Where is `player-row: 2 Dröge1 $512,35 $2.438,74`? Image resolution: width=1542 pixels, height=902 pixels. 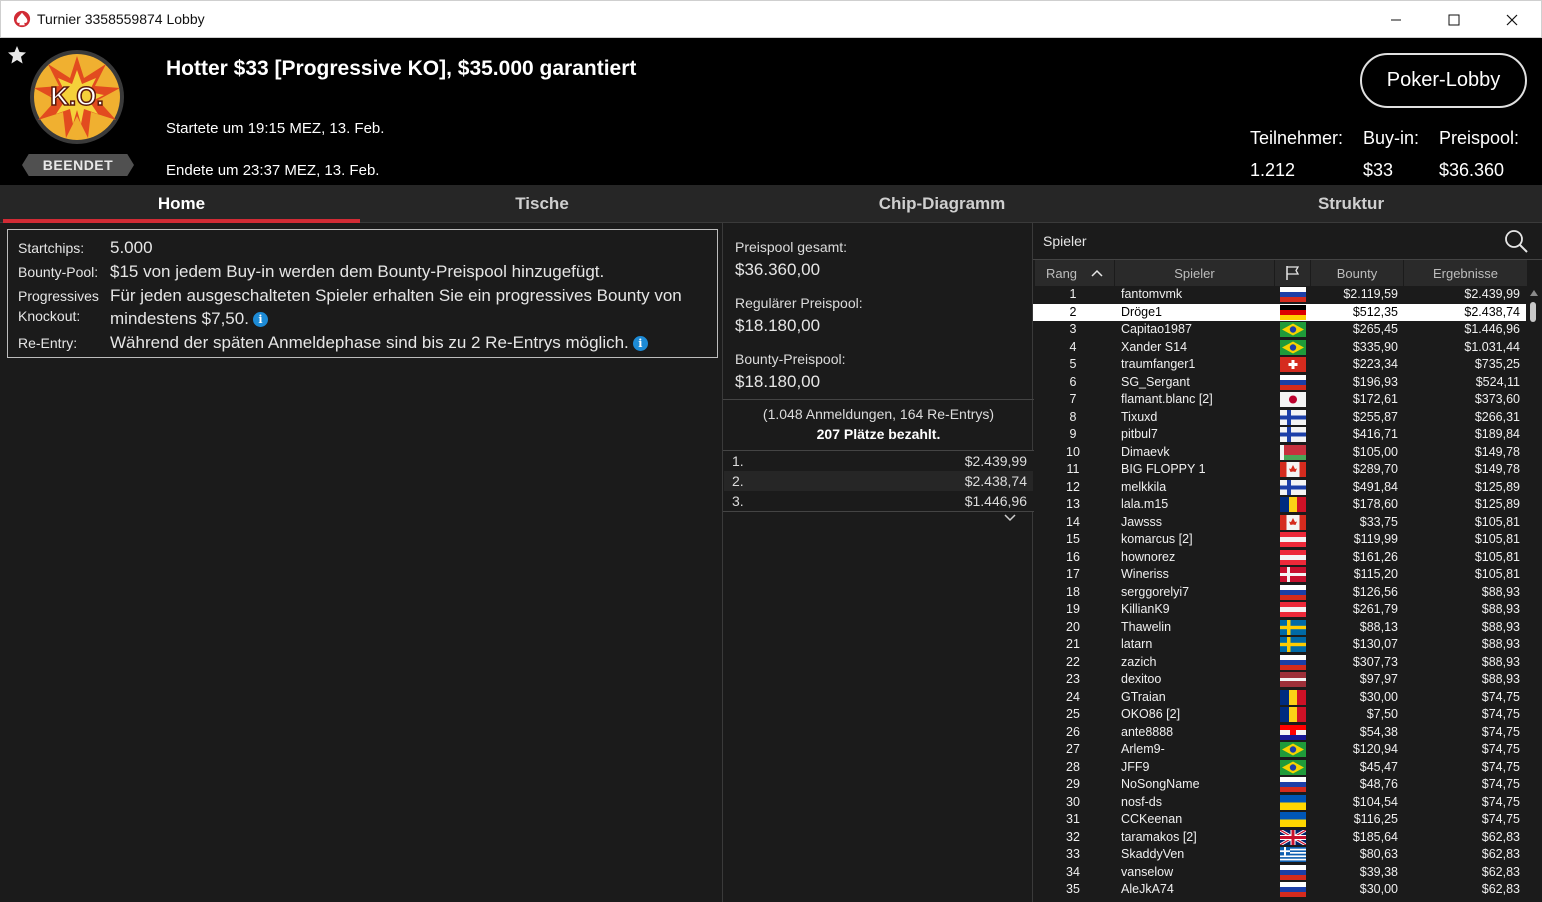 player-row: 2 Dröge1 $512,35 $2.438,74 is located at coordinates (1279, 312).